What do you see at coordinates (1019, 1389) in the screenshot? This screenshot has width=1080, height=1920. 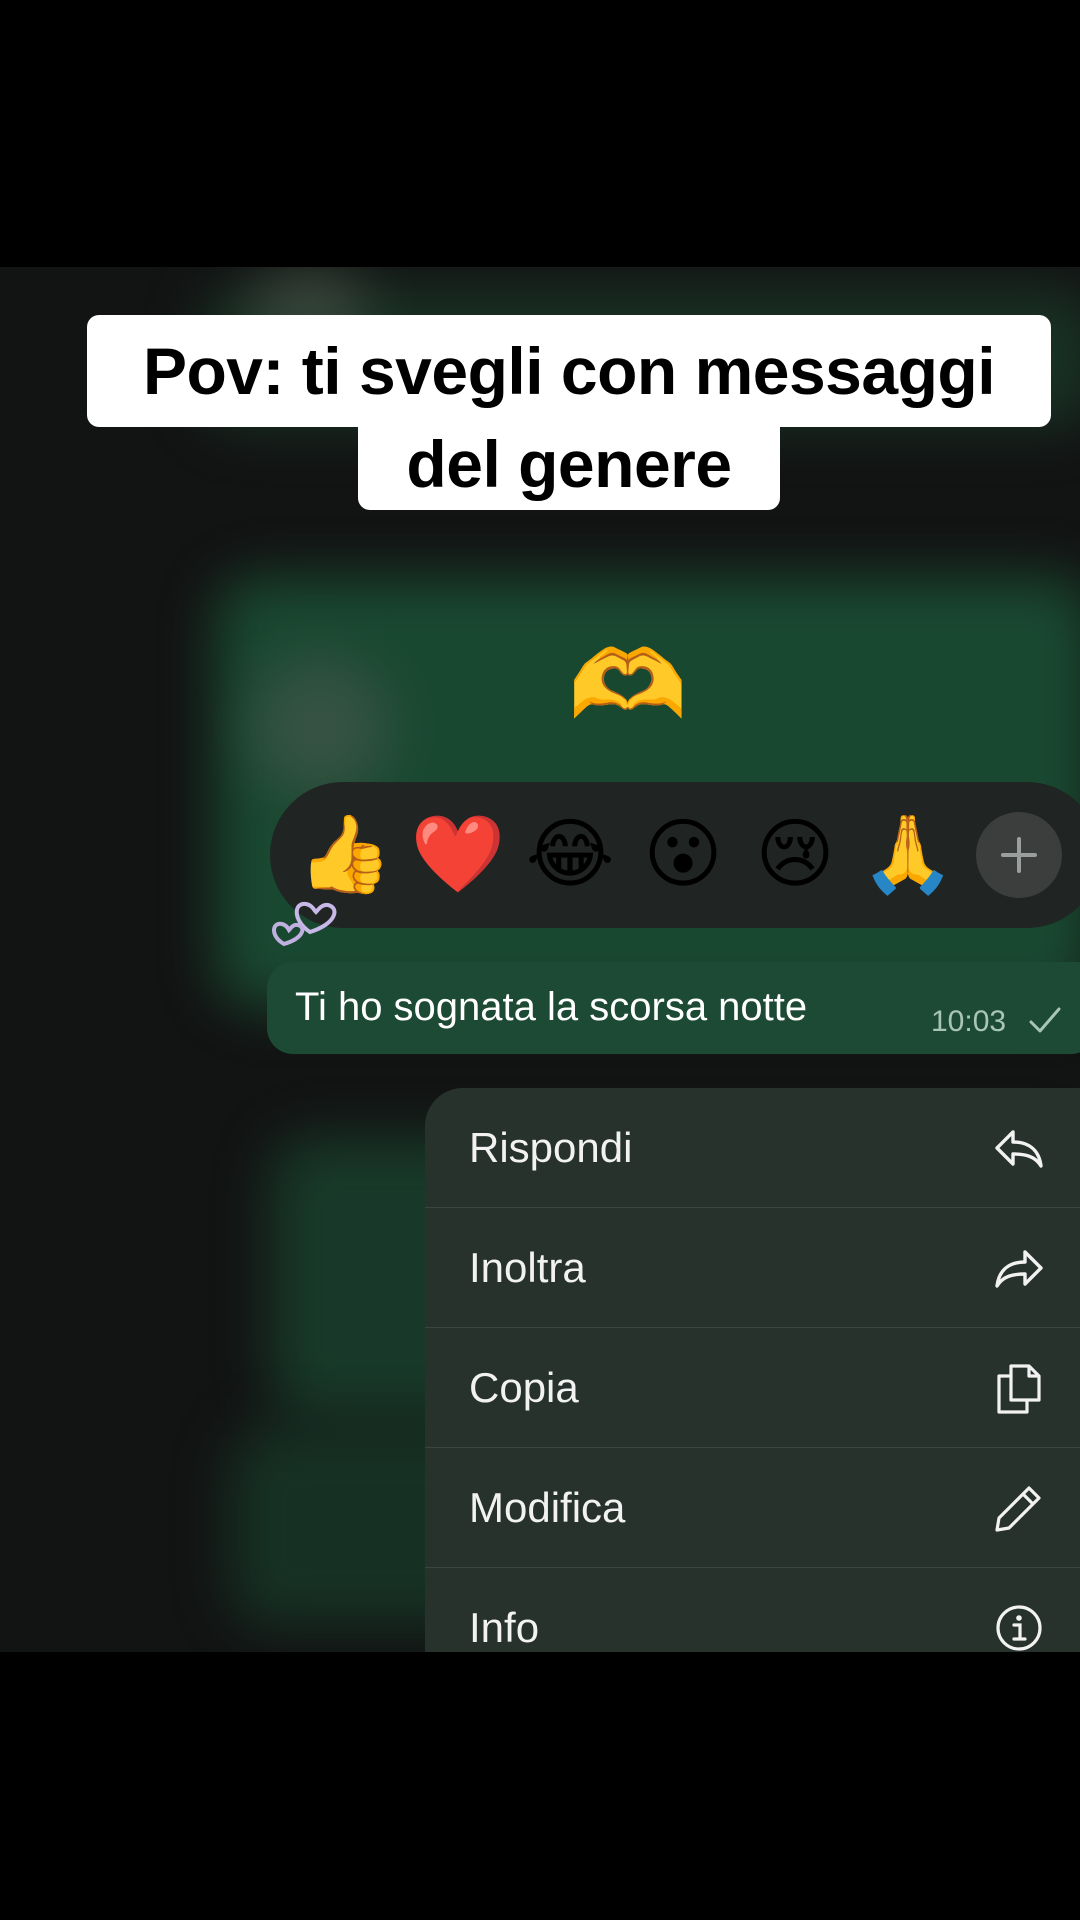 I see `copy-icon` at bounding box center [1019, 1389].